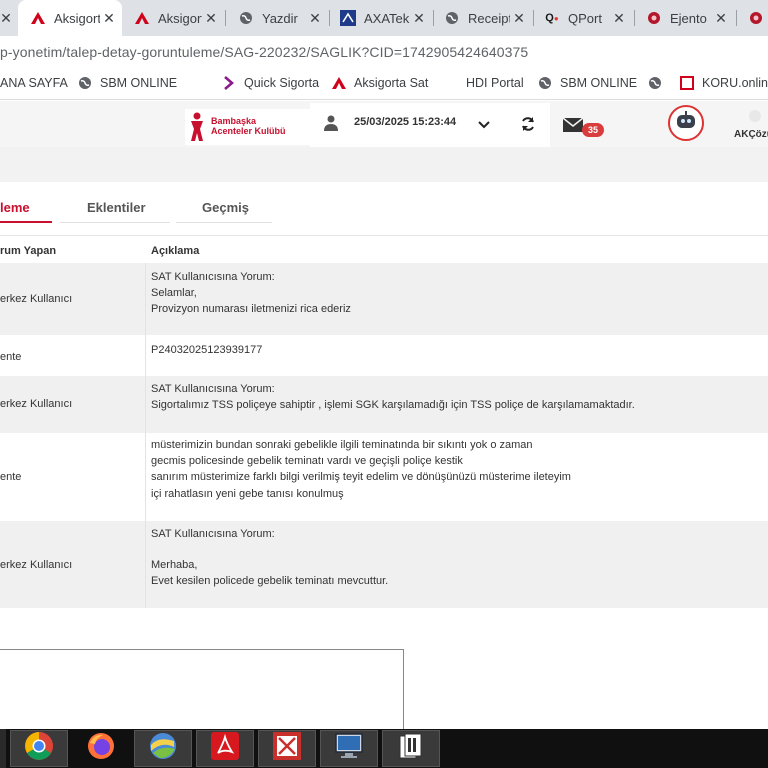 Image resolution: width=768 pixels, height=768 pixels. What do you see at coordinates (174, 18) in the screenshot?
I see `browser-tab-aksigorta-2: Aksigorta ✕` at bounding box center [174, 18].